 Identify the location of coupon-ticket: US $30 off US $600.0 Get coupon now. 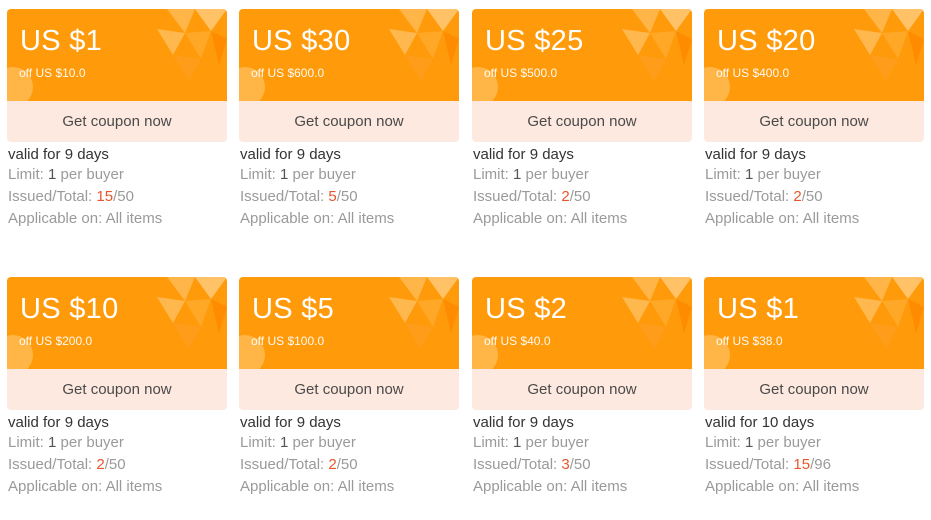
(349, 75).